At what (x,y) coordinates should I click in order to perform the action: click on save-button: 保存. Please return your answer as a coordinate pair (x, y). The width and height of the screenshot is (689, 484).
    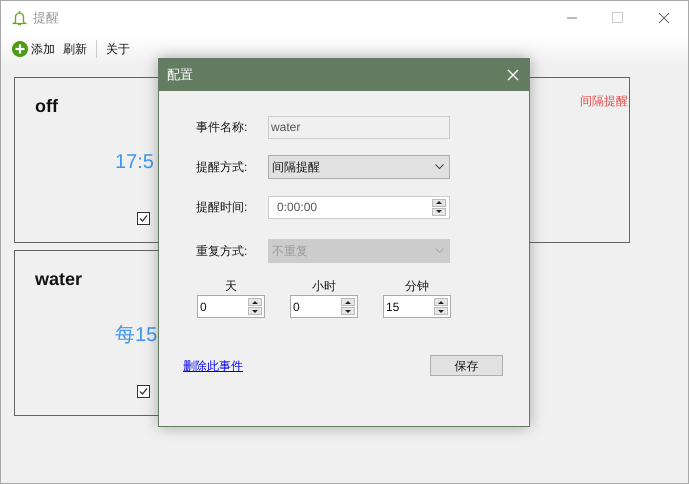
    Looking at the image, I should click on (466, 365).